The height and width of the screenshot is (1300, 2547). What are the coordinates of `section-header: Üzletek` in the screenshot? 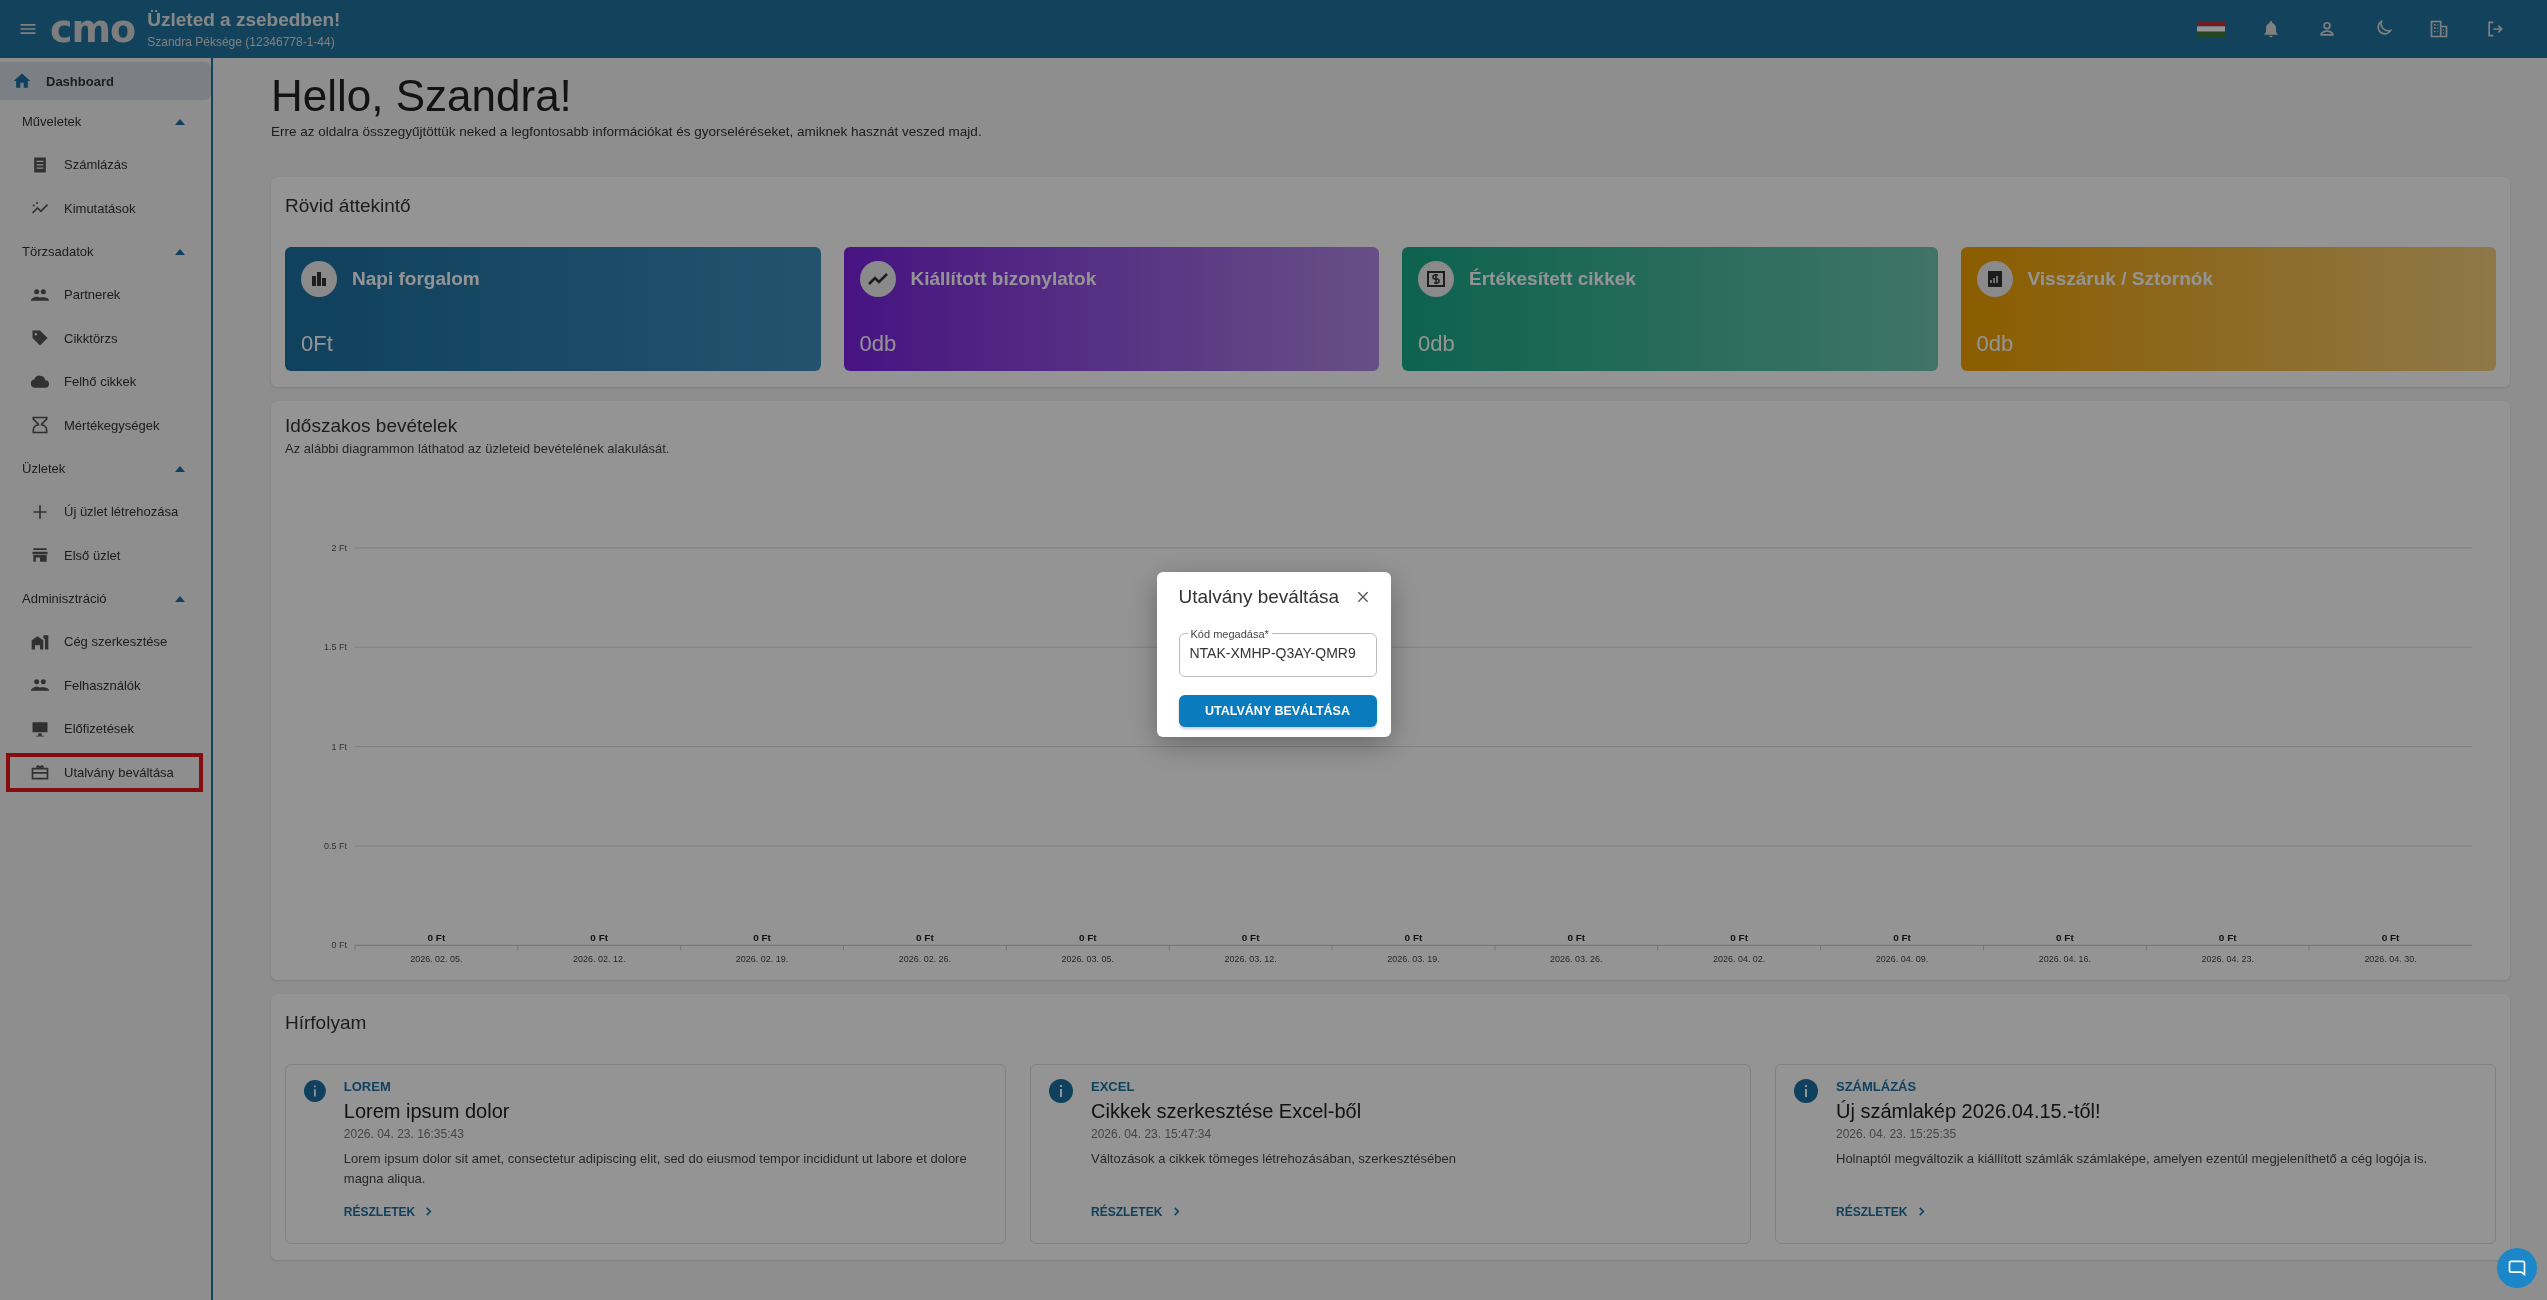 It's located at (105, 468).